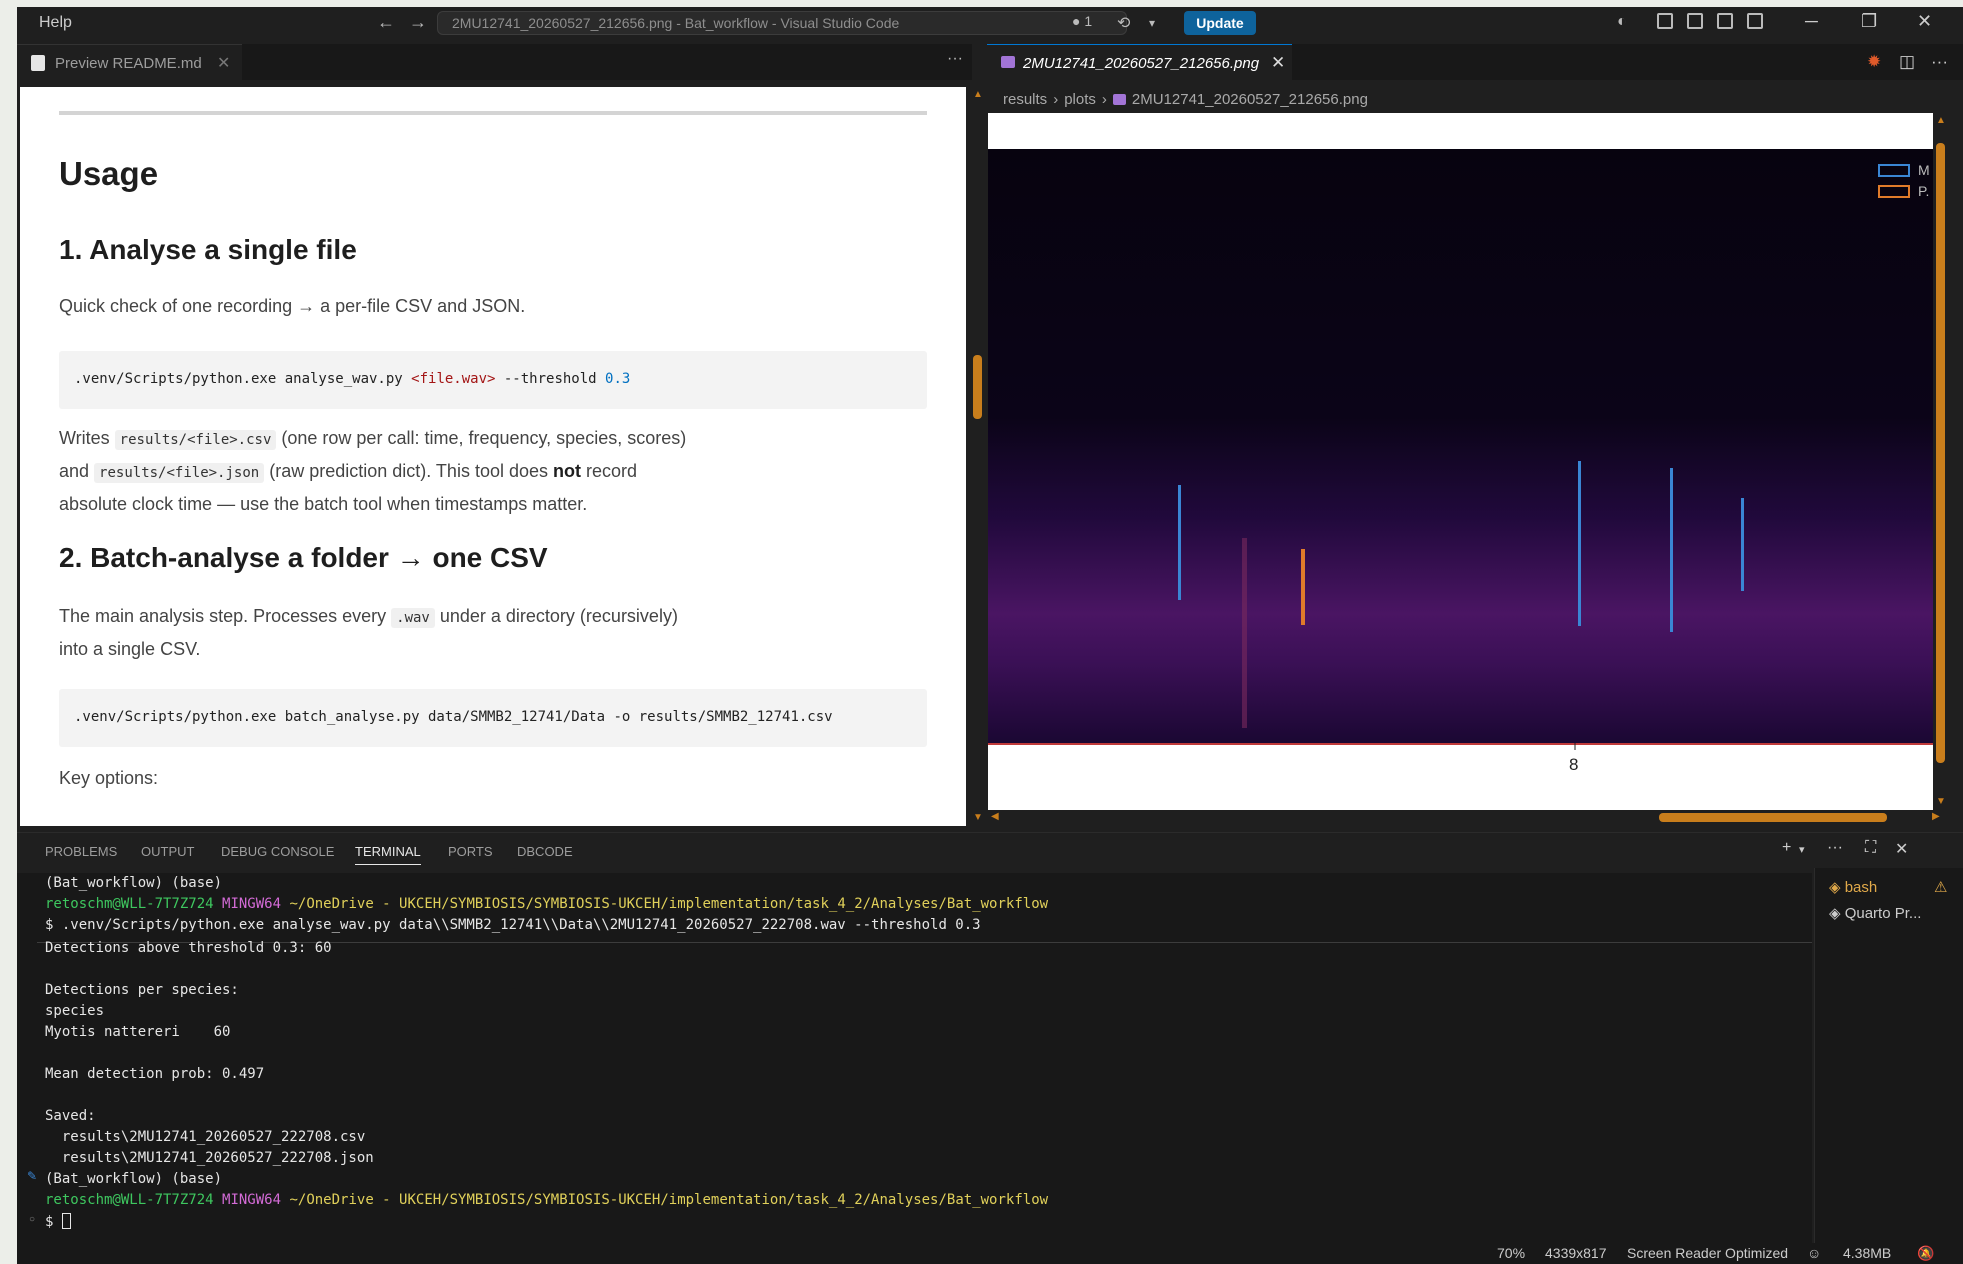 This screenshot has height=1264, width=1963. I want to click on forward-arrow-icon: →, so click(418, 22).